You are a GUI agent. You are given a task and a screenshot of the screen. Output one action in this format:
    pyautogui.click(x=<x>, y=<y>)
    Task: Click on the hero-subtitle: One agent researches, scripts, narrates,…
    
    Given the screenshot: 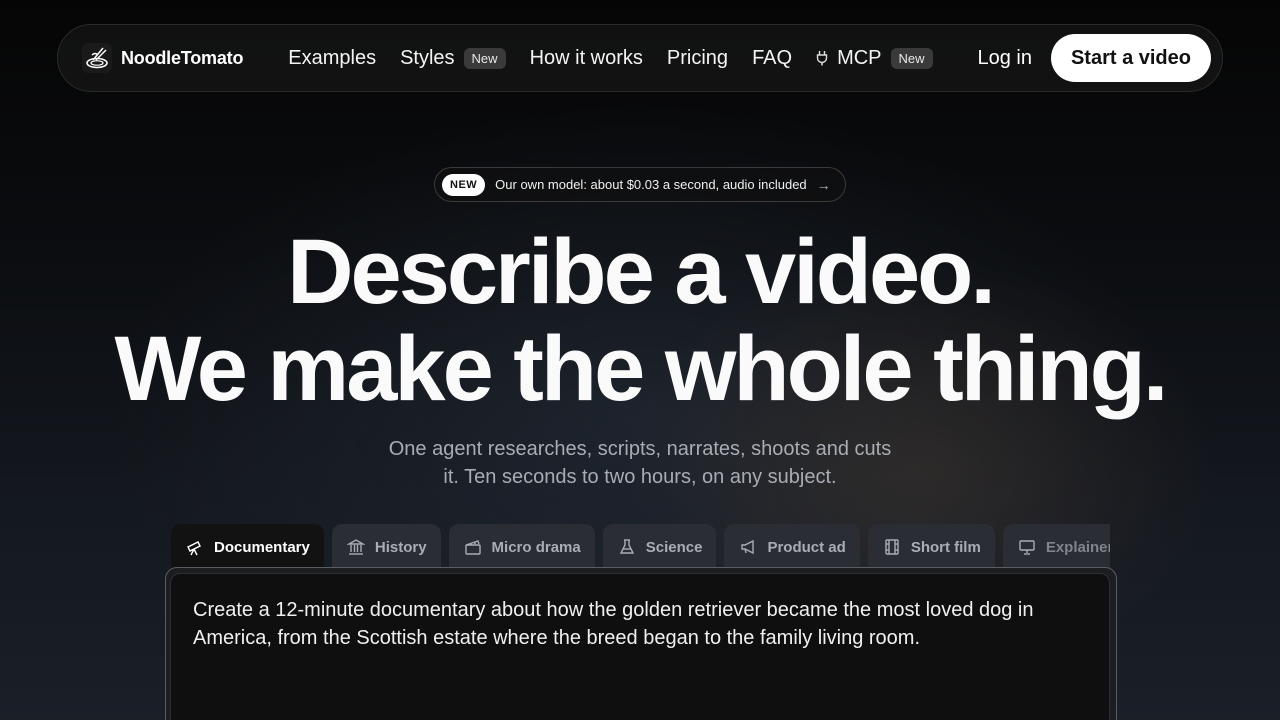 What is the action you would take?
    pyautogui.click(x=640, y=463)
    